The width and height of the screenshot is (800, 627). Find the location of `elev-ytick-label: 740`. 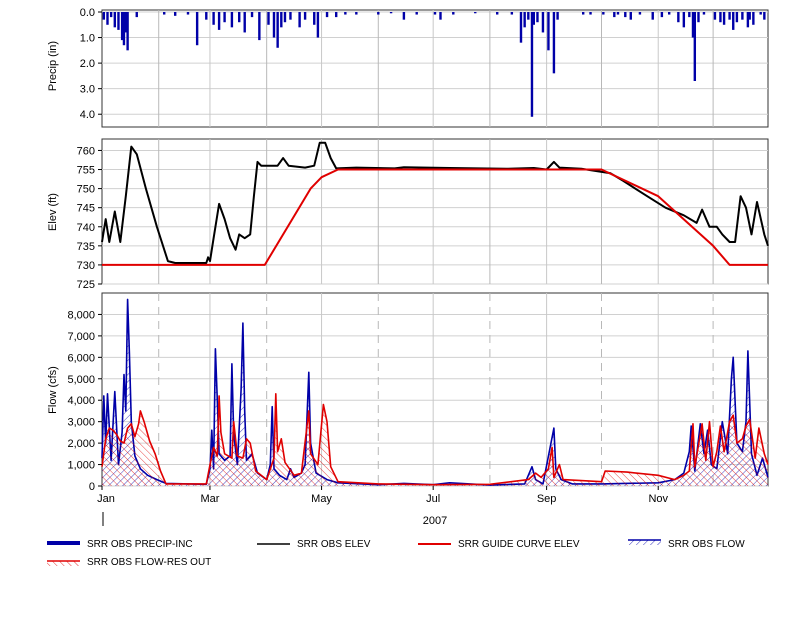

elev-ytick-label: 740 is located at coordinates (86, 228).